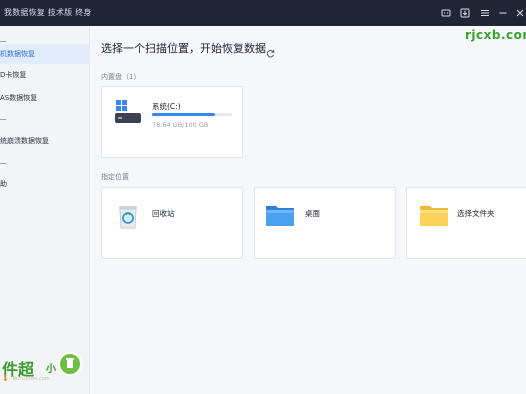 This screenshot has width=526, height=394. What do you see at coordinates (166, 106) in the screenshot?
I see `drive-name: 系统(C:)` at bounding box center [166, 106].